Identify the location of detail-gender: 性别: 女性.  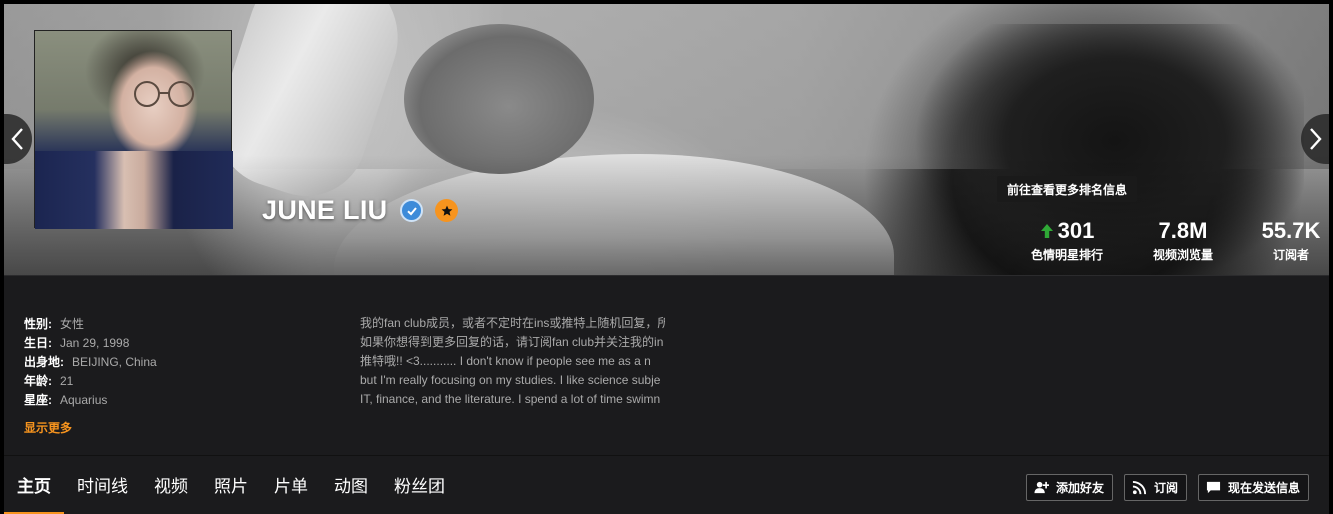
(90, 323).